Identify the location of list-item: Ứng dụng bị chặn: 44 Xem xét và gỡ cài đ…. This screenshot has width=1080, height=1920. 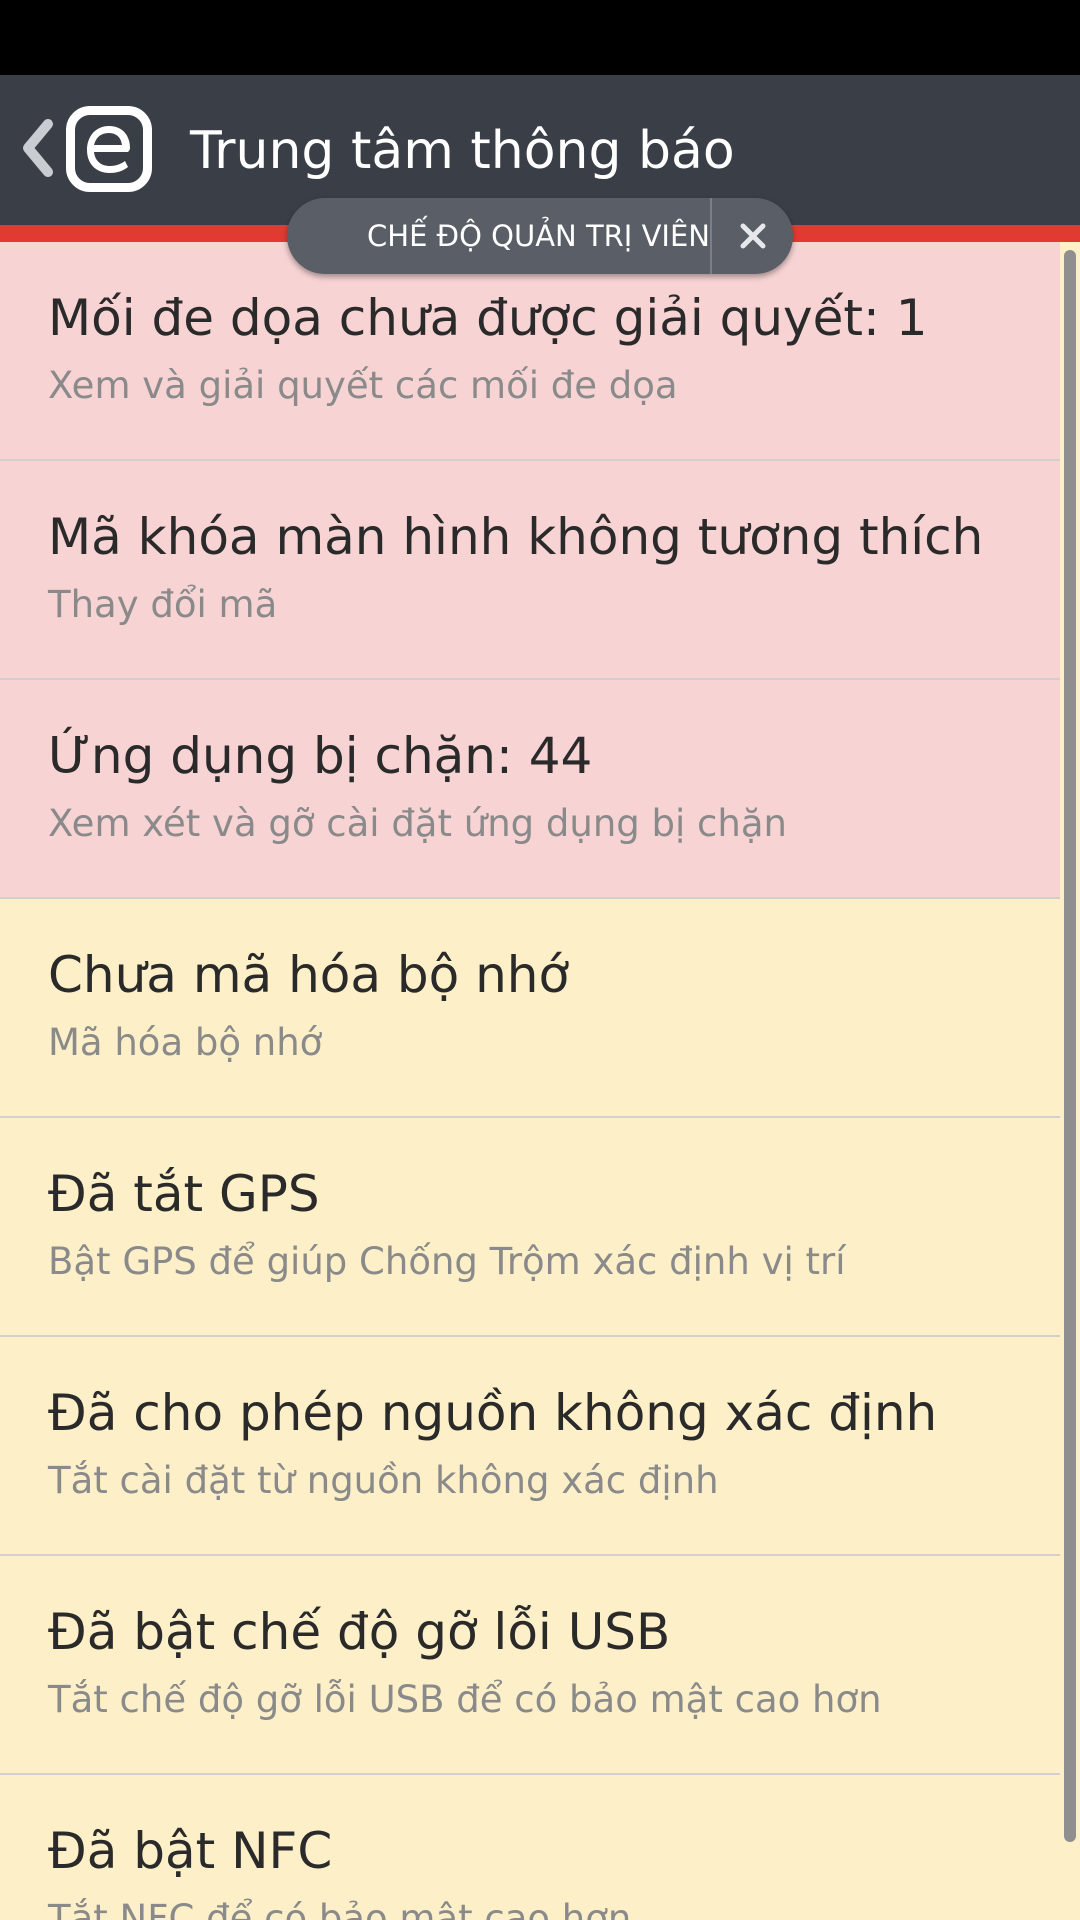
(530, 789).